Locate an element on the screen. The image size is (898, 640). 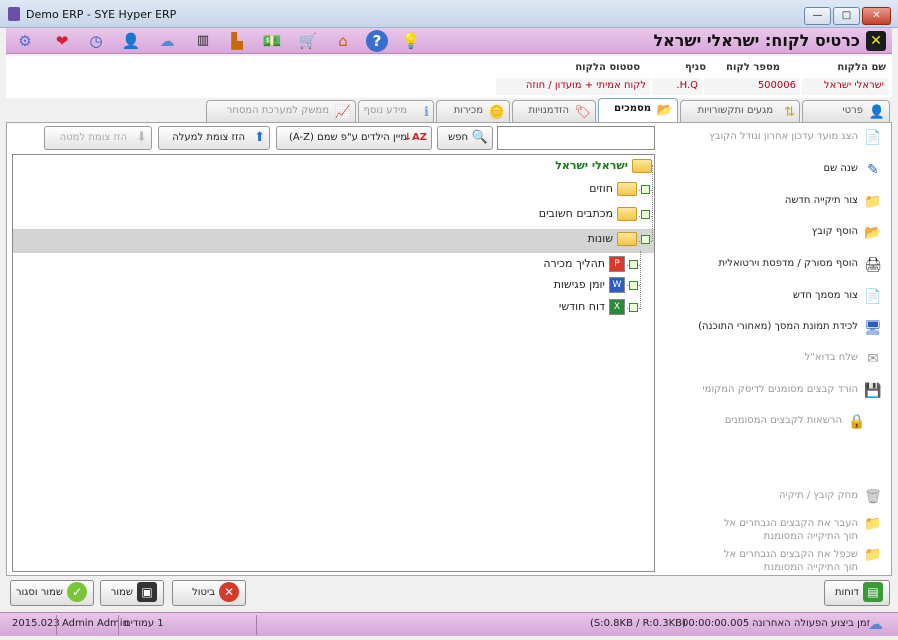
chart-icon: 📈 is located at coordinates (342, 112).